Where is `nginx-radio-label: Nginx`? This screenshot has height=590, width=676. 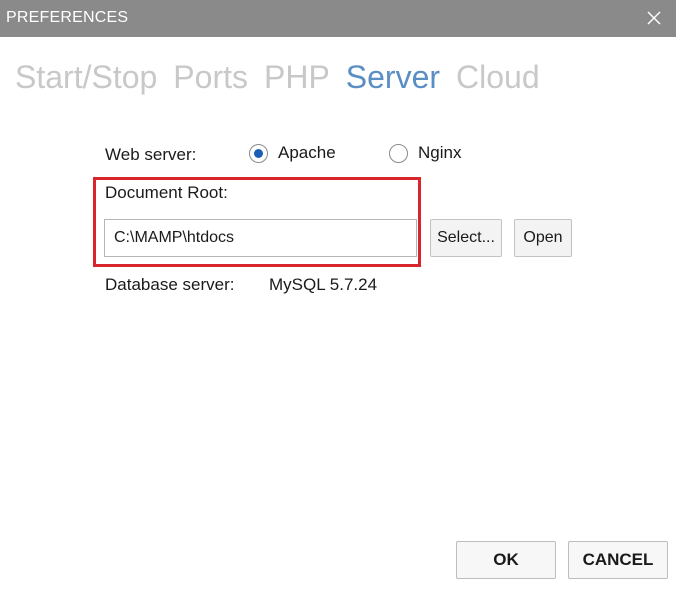 nginx-radio-label: Nginx is located at coordinates (440, 152).